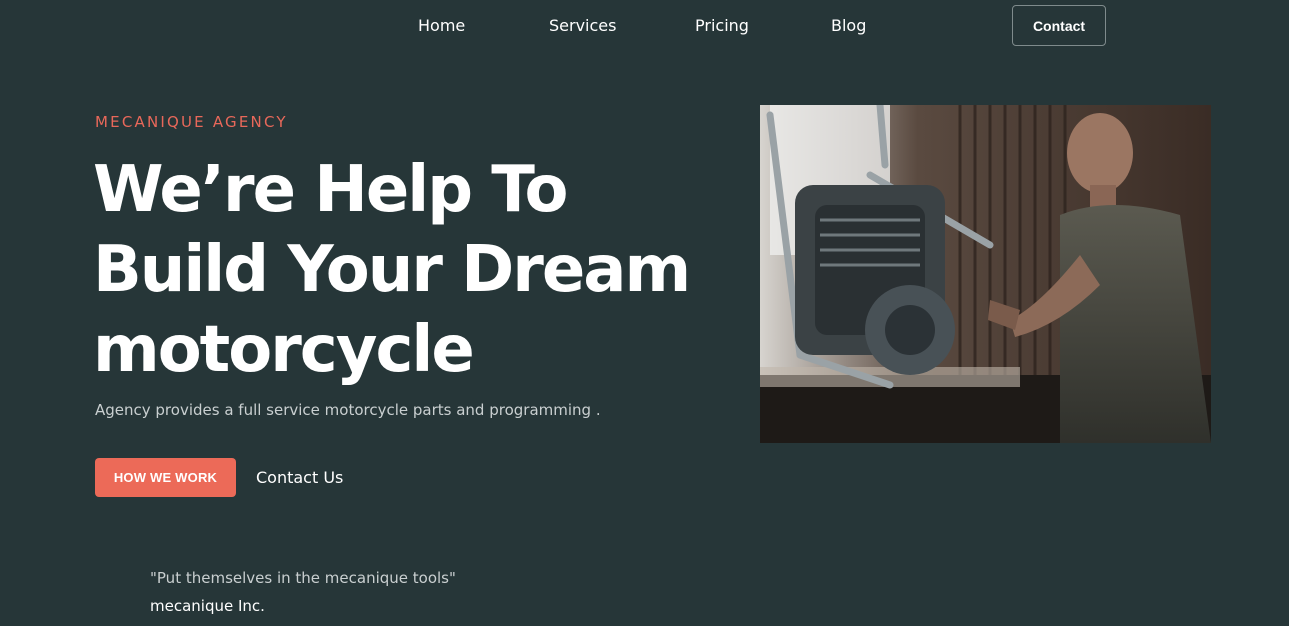  What do you see at coordinates (441, 26) in the screenshot?
I see `nav-item-home: Home` at bounding box center [441, 26].